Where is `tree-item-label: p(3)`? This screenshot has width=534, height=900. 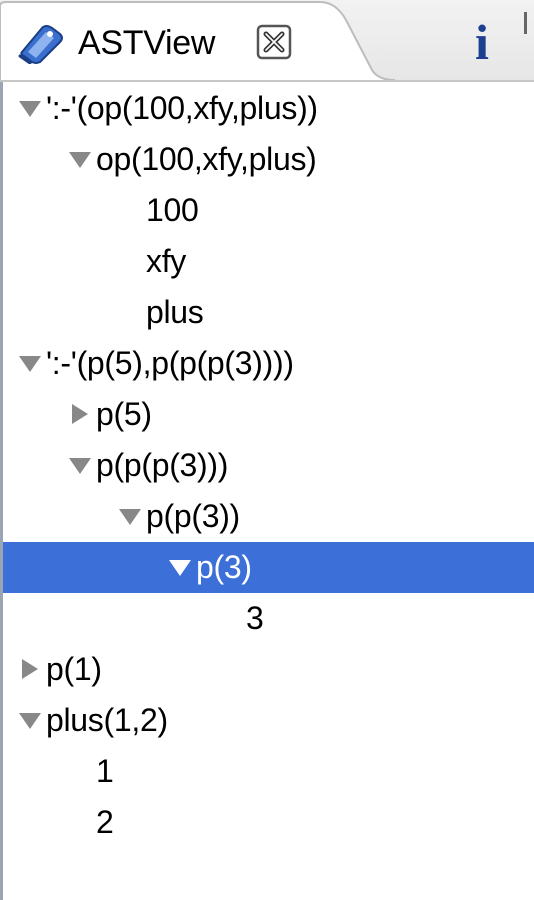 tree-item-label: p(3) is located at coordinates (224, 567).